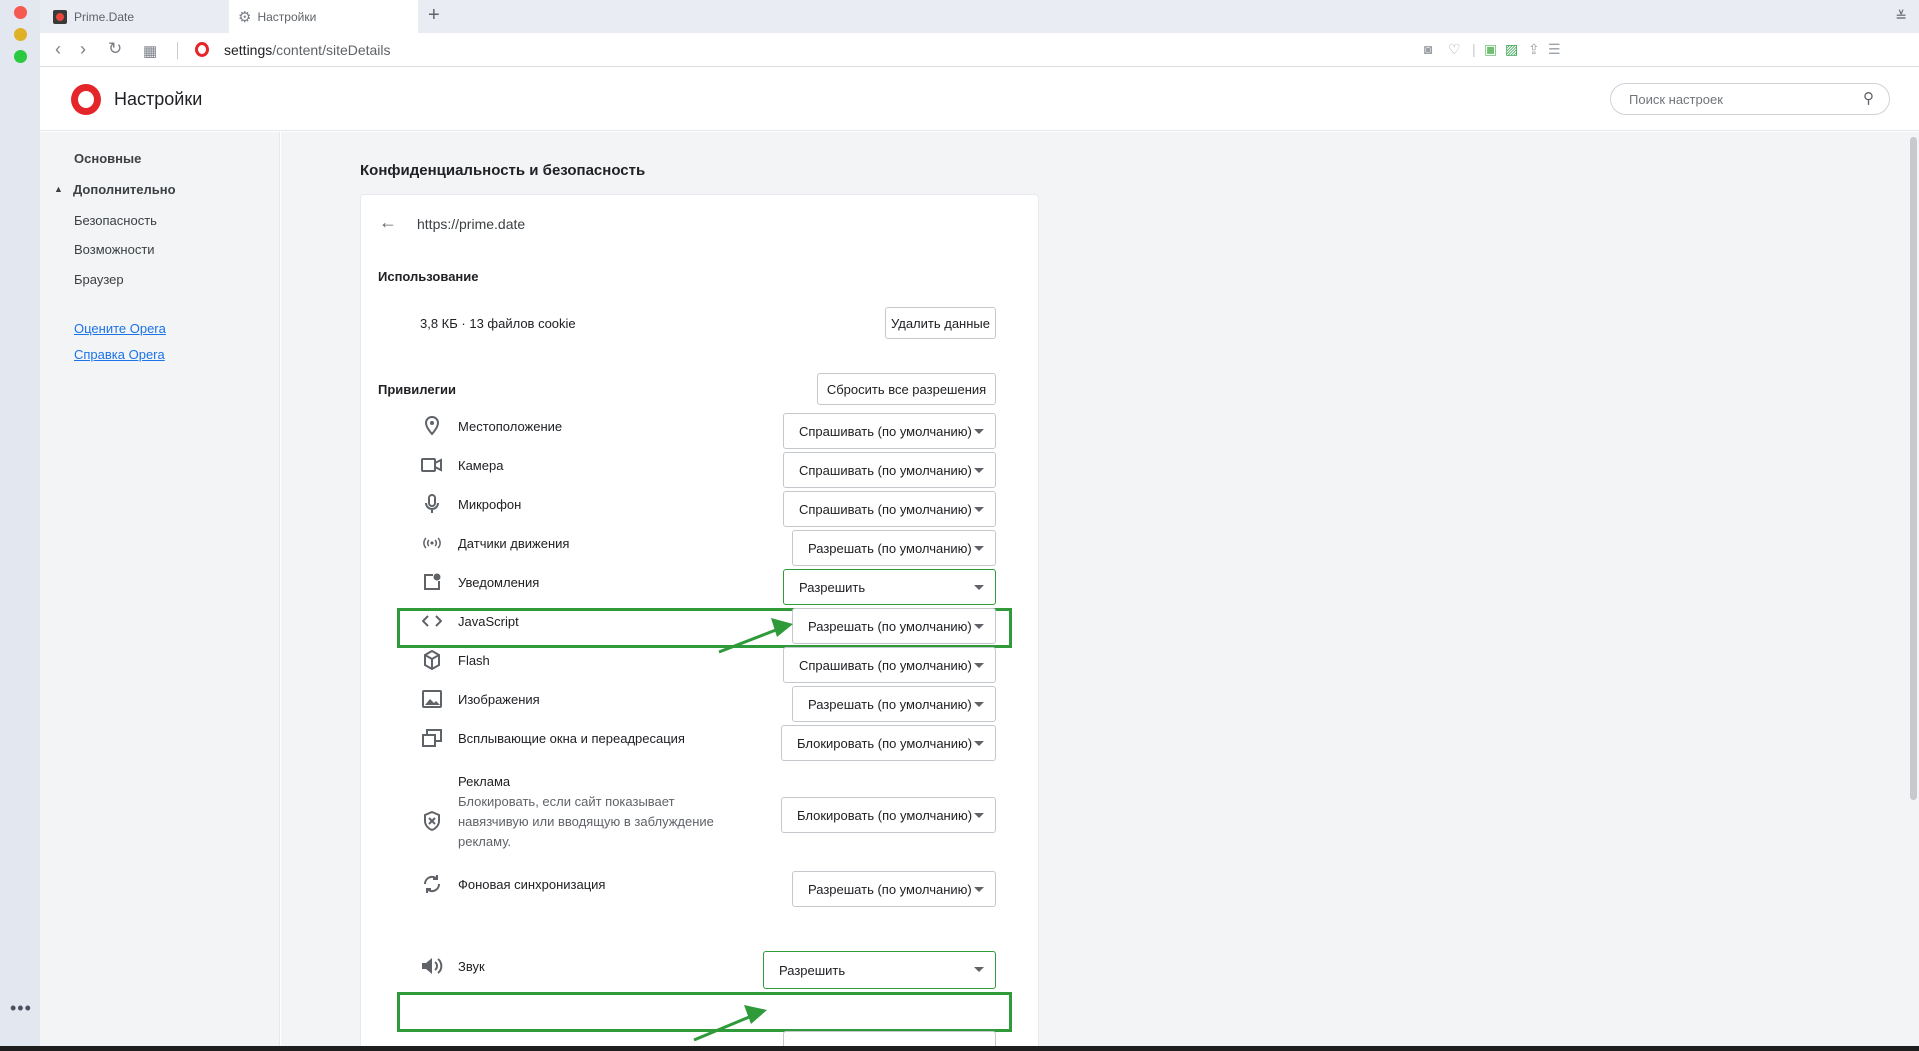  I want to click on divider, so click(177, 50).